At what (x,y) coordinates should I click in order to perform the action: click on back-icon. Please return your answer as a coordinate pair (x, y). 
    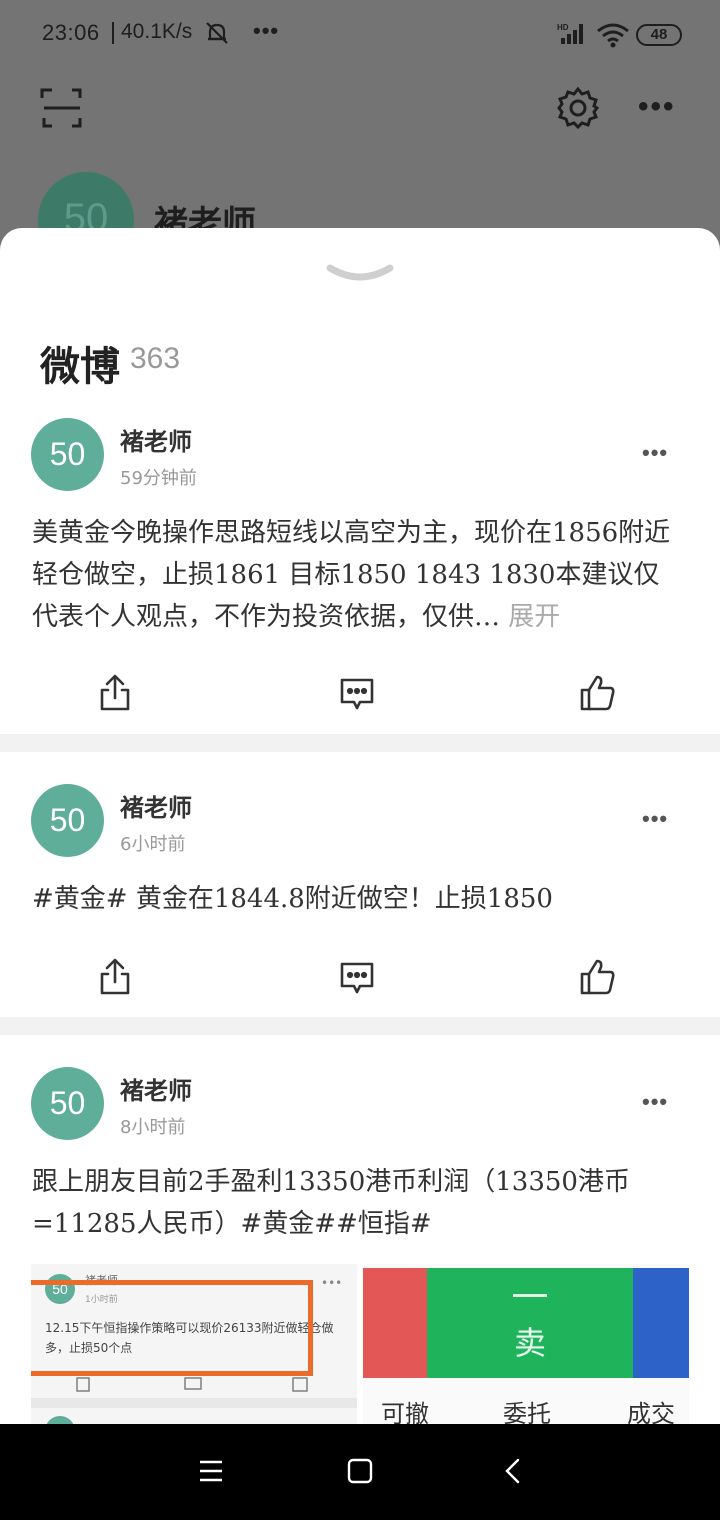
    Looking at the image, I should click on (513, 1473).